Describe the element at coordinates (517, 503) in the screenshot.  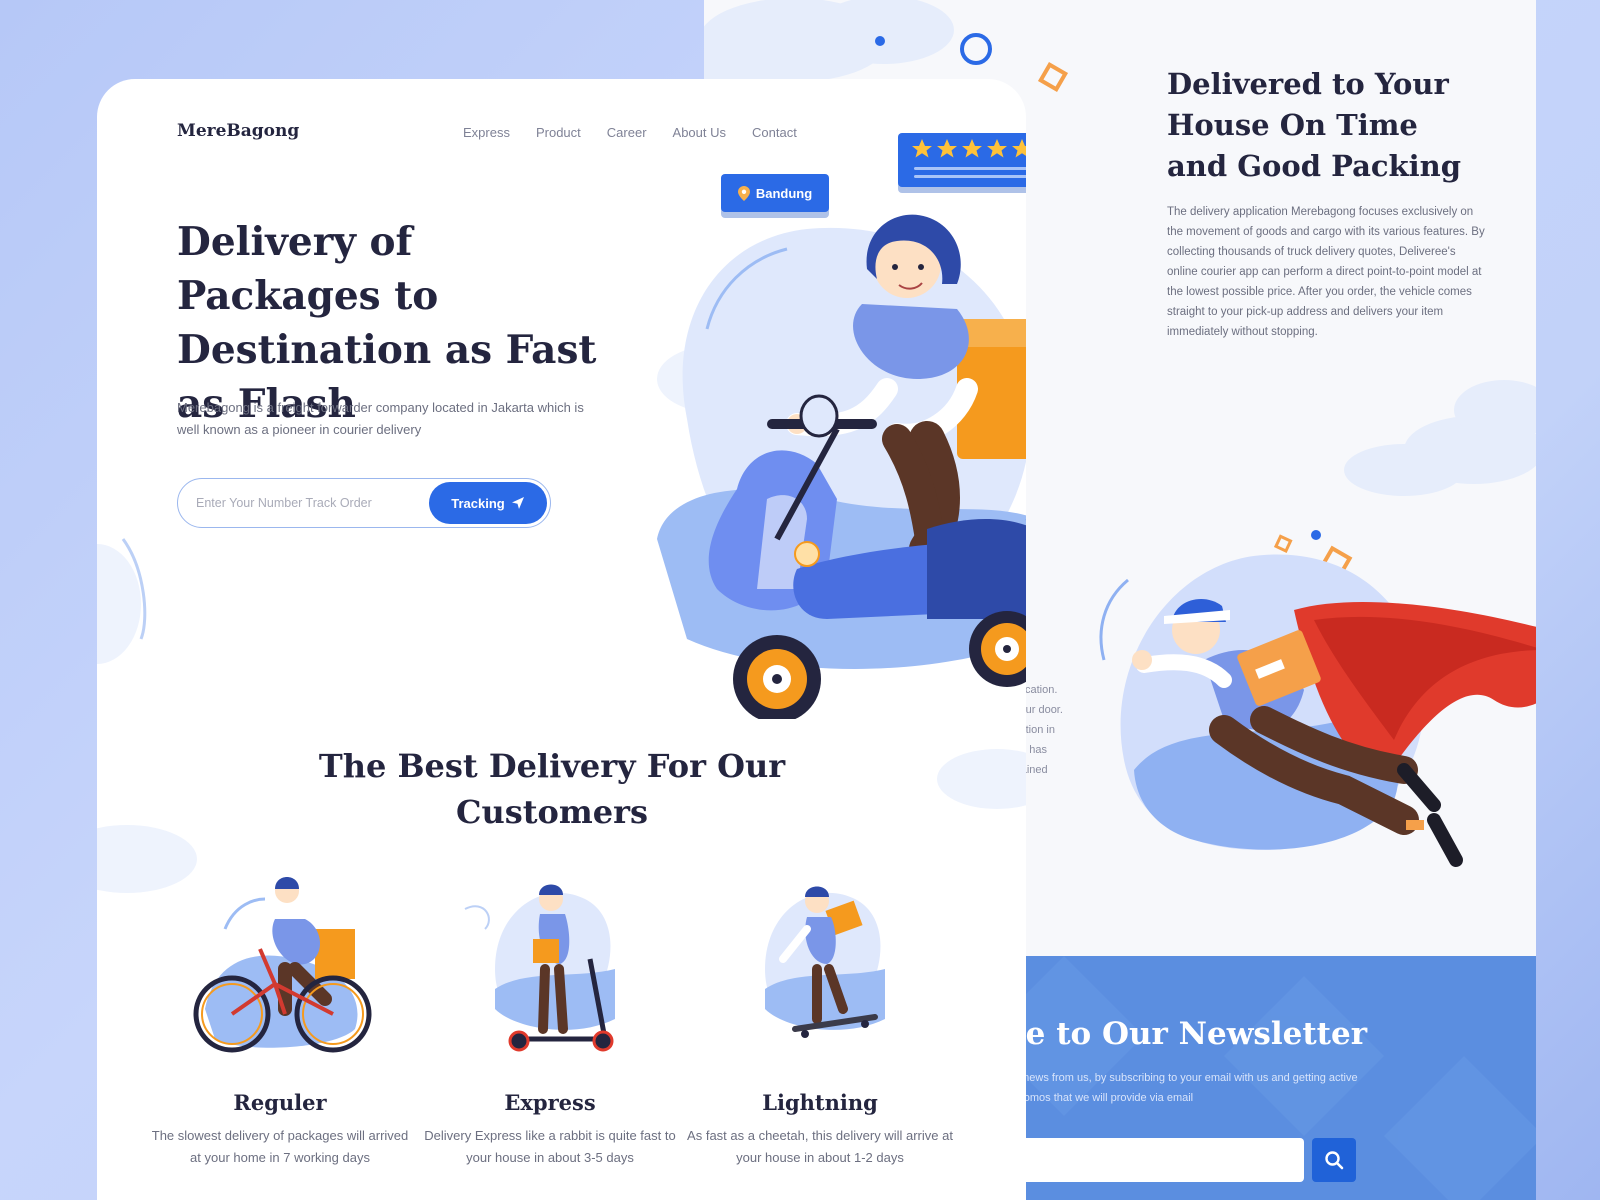
I see `send-icon` at that location.